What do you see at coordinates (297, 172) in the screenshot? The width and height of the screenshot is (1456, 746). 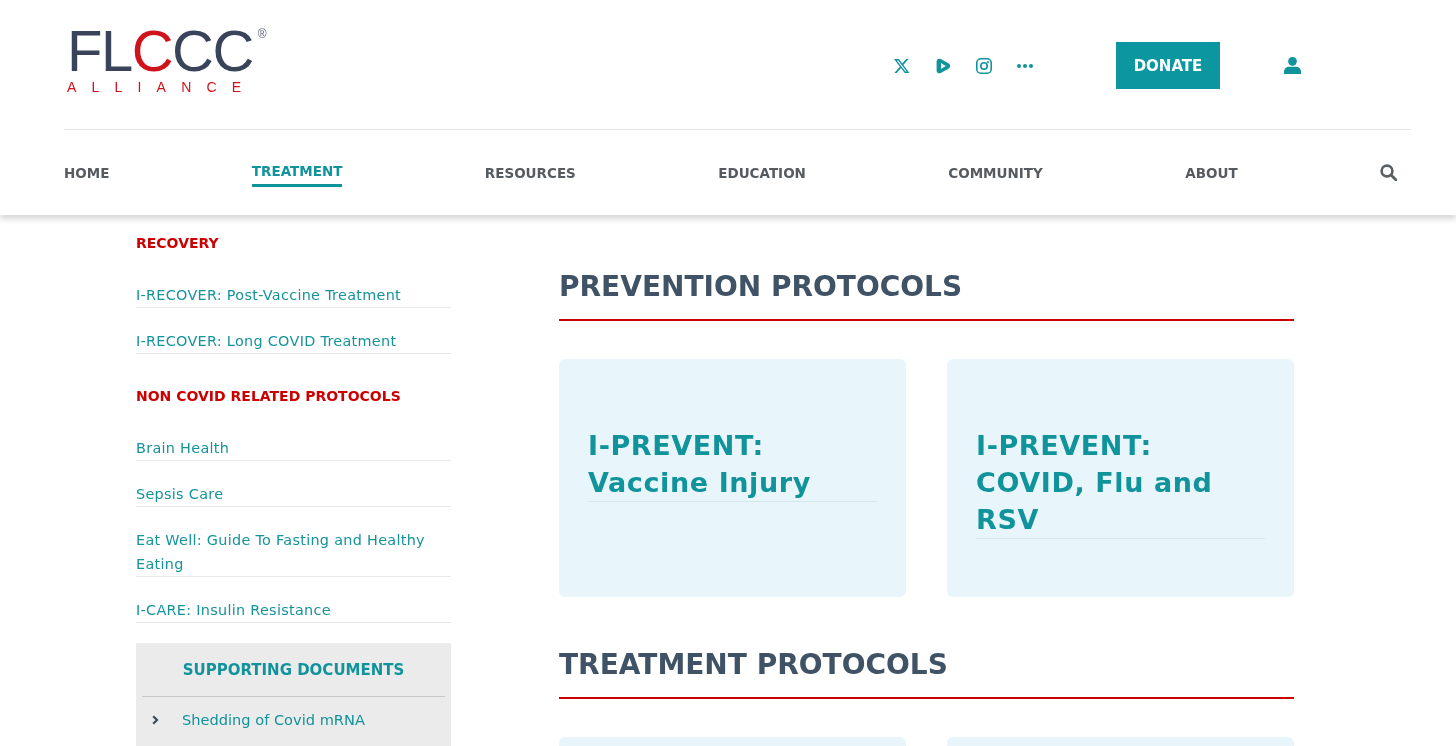 I see `nav-link: TREATMENT` at bounding box center [297, 172].